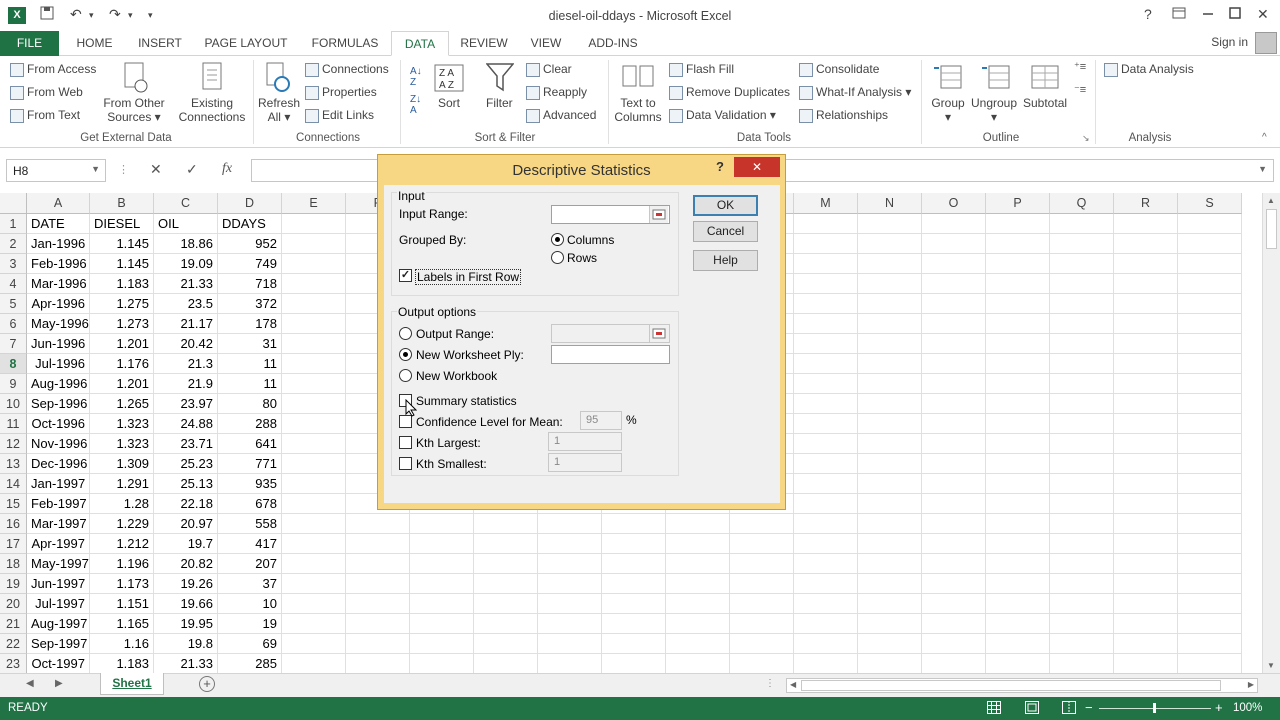 This screenshot has height=720, width=1280. What do you see at coordinates (58, 544) in the screenshot?
I see `grid-cell: Apr-1997` at bounding box center [58, 544].